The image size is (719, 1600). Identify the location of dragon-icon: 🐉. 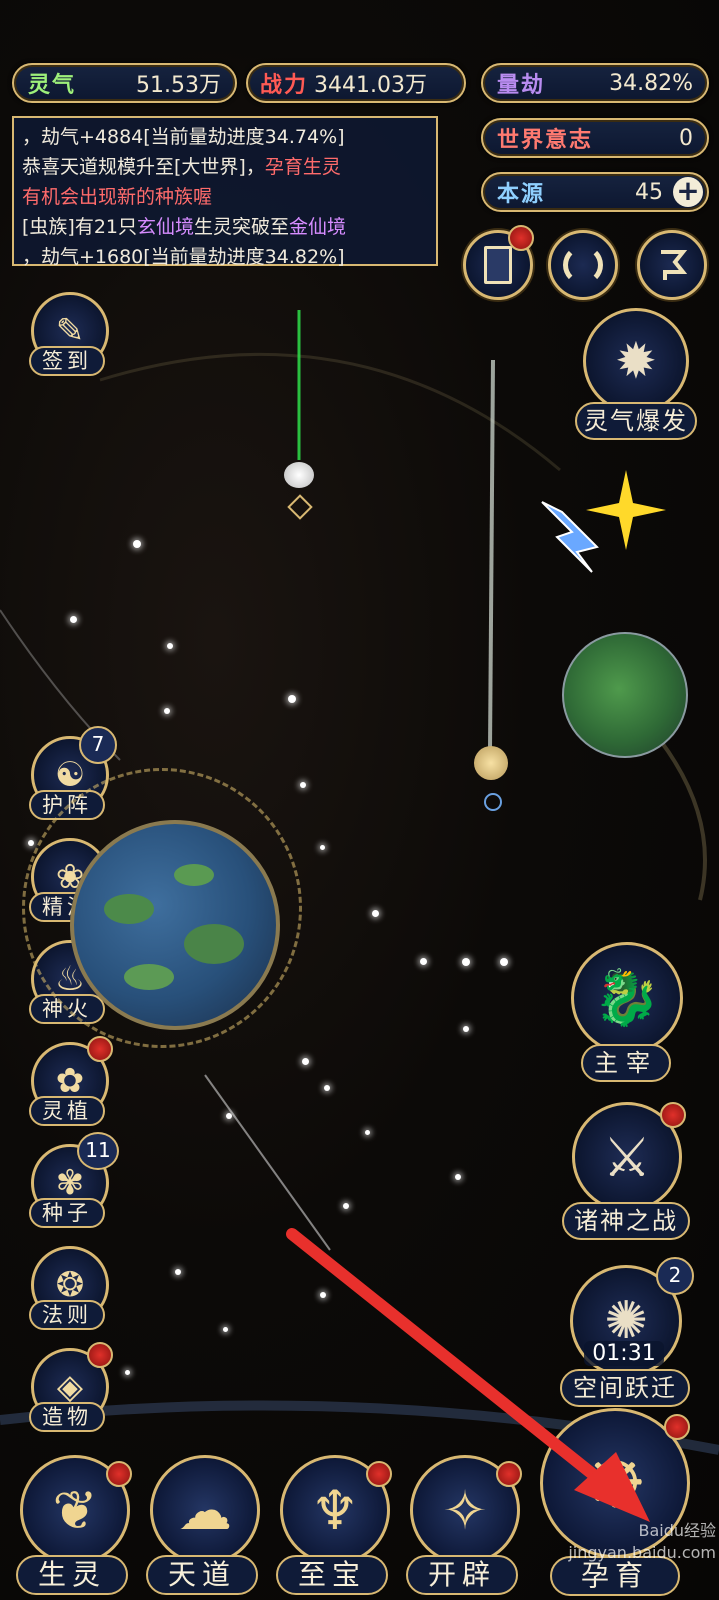
(627, 998).